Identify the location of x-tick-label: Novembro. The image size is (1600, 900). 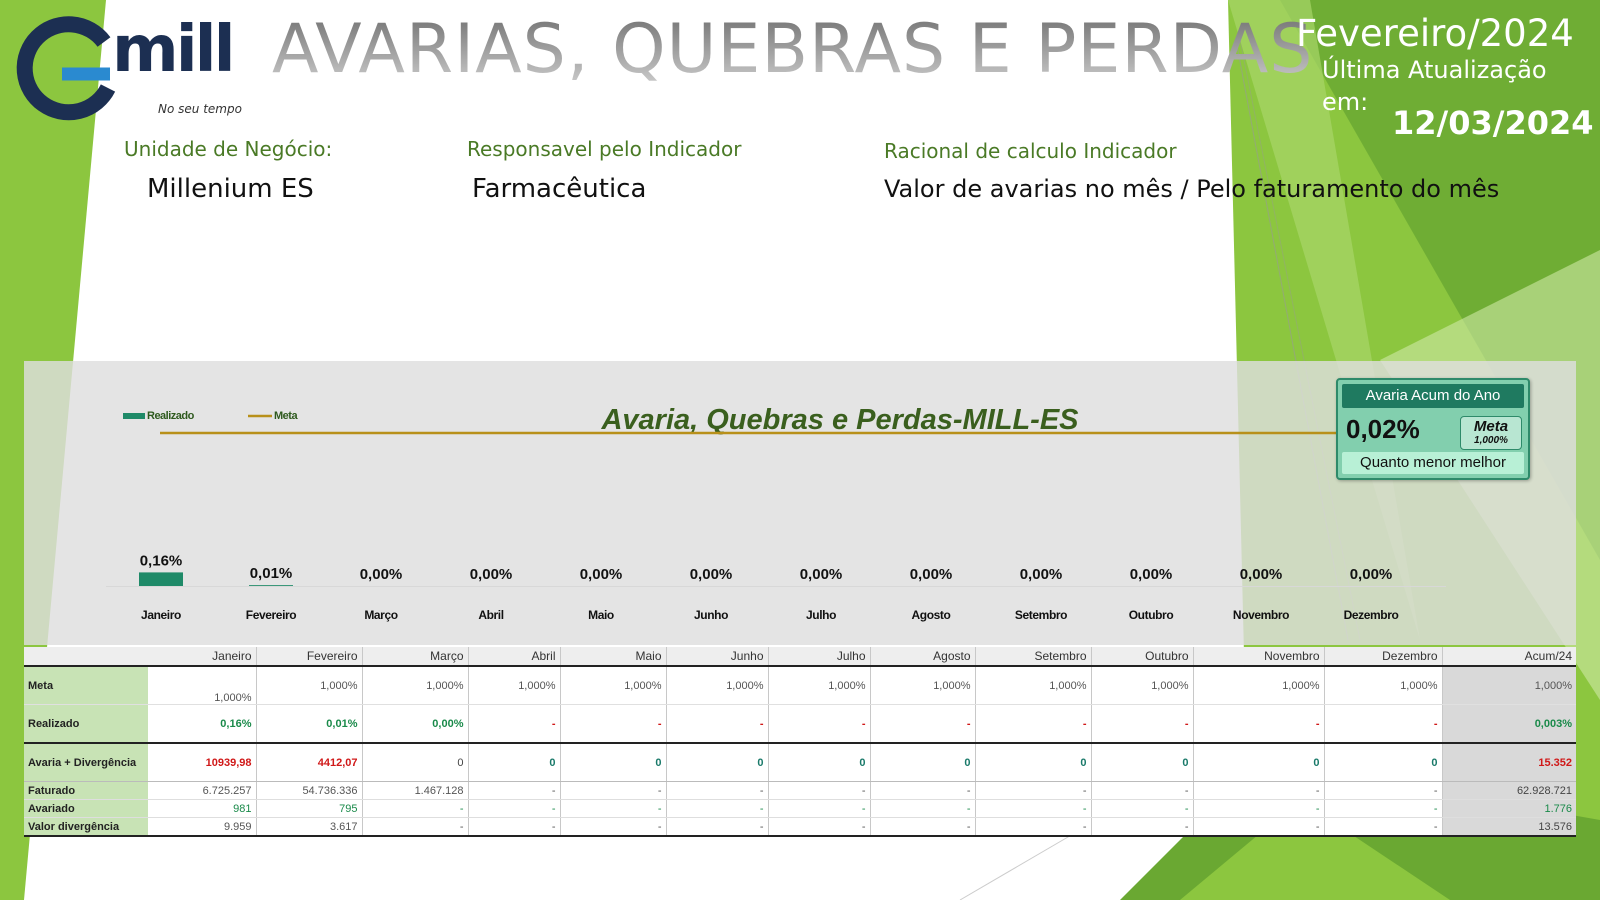
(1261, 615).